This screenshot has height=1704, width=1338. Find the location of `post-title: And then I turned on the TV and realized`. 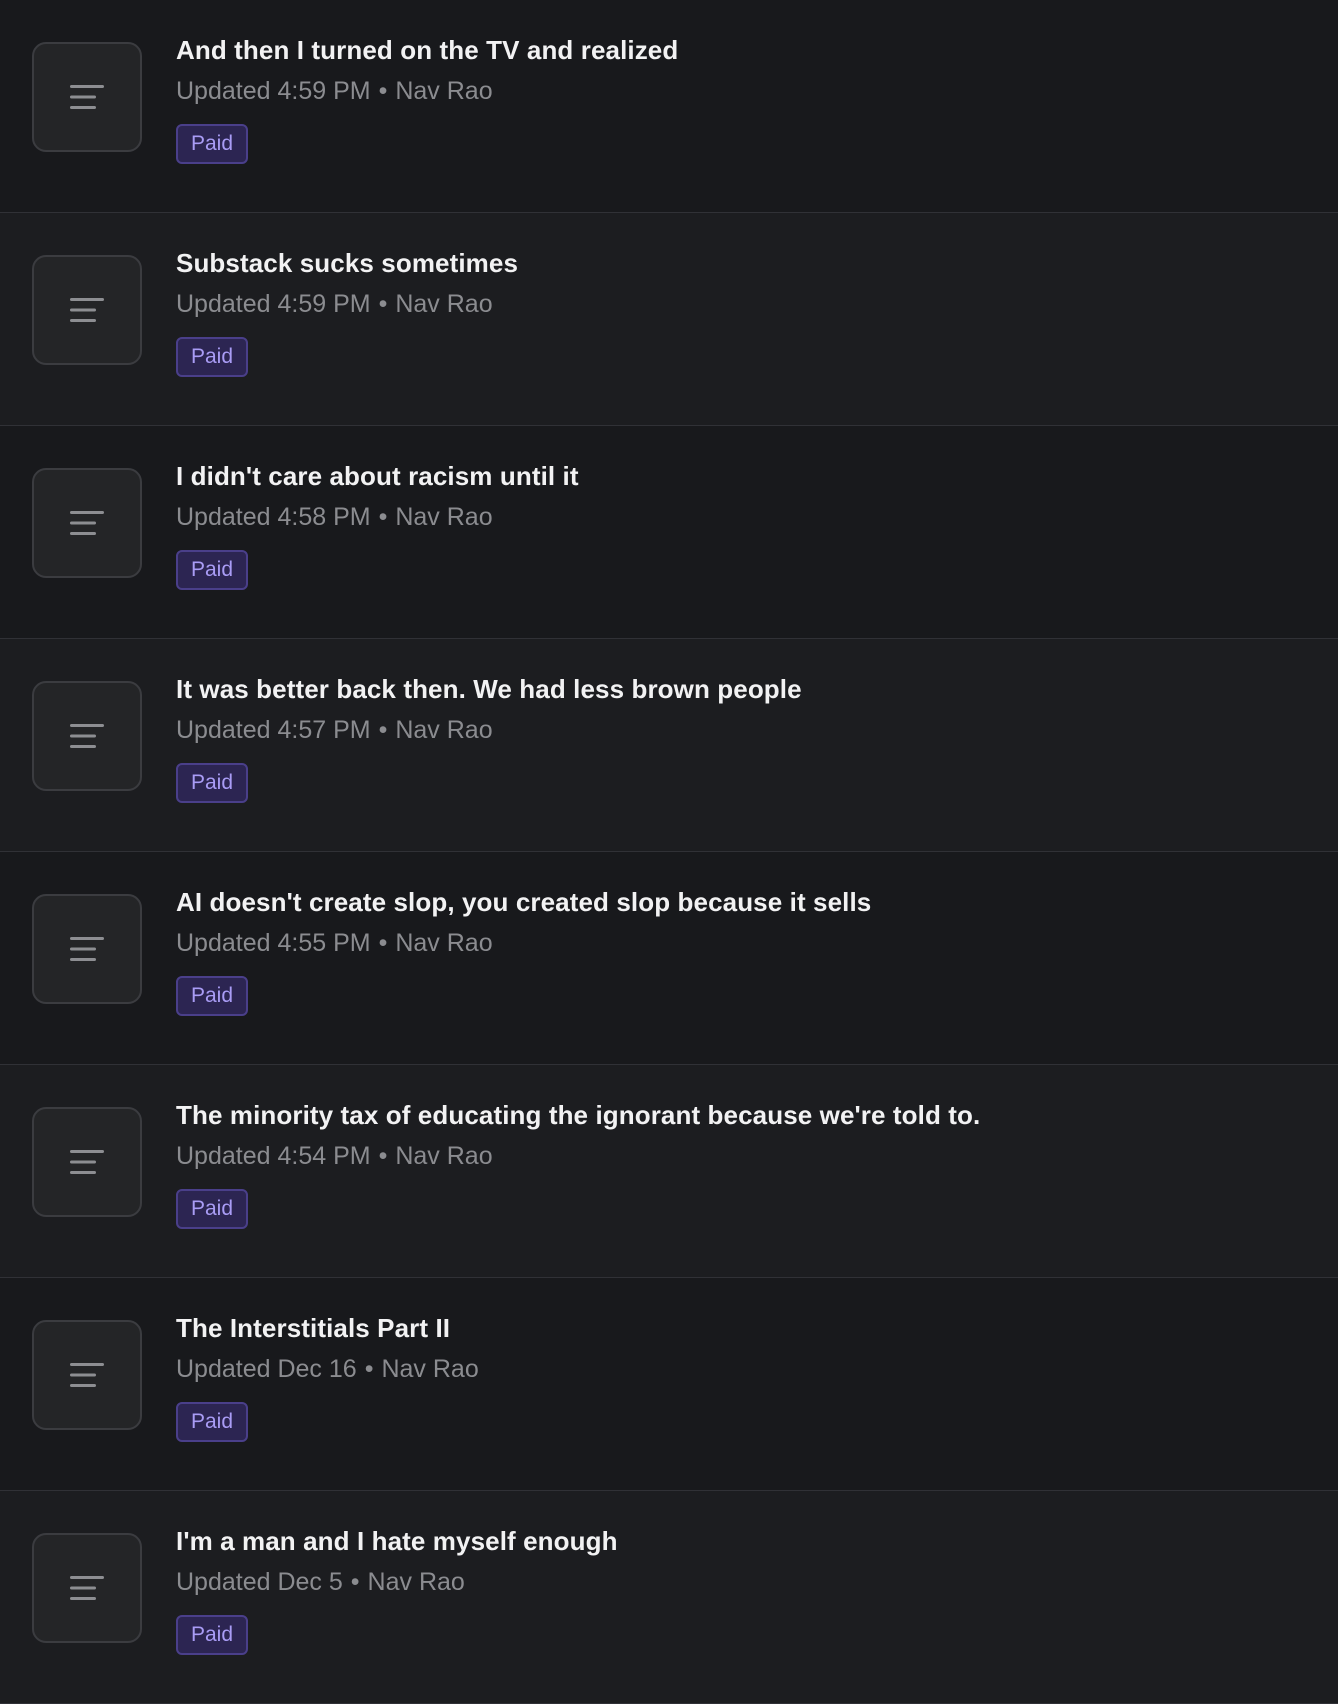

post-title: And then I turned on the TV and realized is located at coordinates (427, 50).